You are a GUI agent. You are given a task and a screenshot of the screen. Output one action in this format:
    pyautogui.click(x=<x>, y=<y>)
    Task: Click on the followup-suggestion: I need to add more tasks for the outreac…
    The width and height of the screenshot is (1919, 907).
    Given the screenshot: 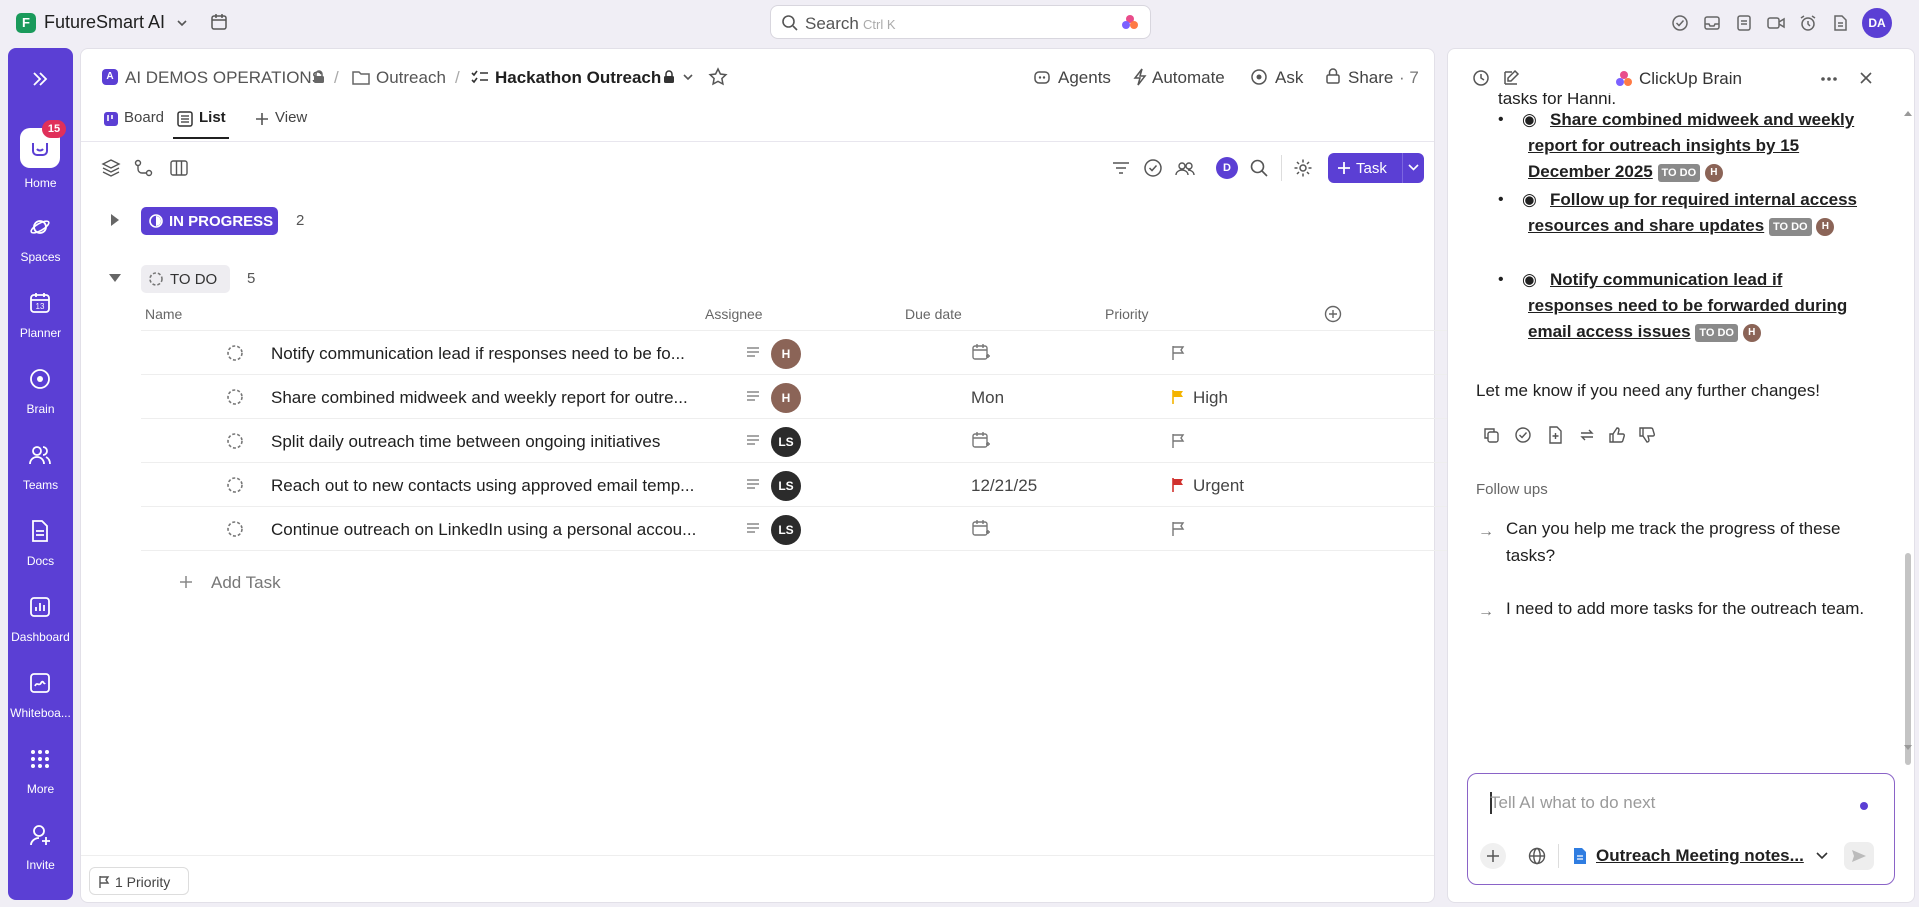 What is the action you would take?
    pyautogui.click(x=1686, y=608)
    